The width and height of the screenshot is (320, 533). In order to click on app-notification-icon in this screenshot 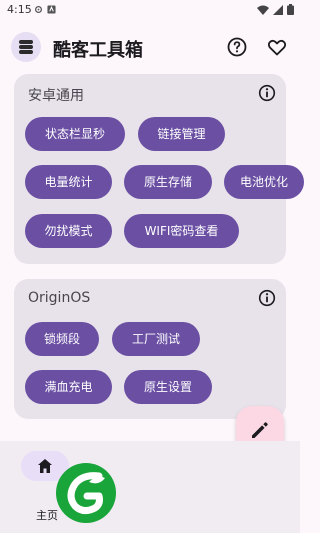, I will do `click(51, 9)`.